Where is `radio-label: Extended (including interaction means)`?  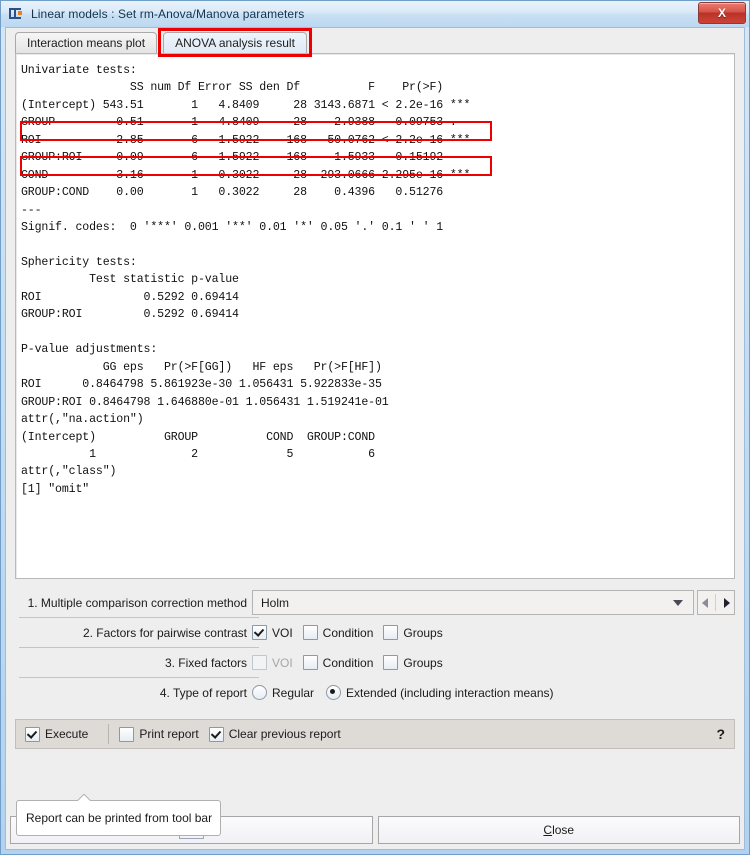
radio-label: Extended (including interaction means) is located at coordinates (450, 692).